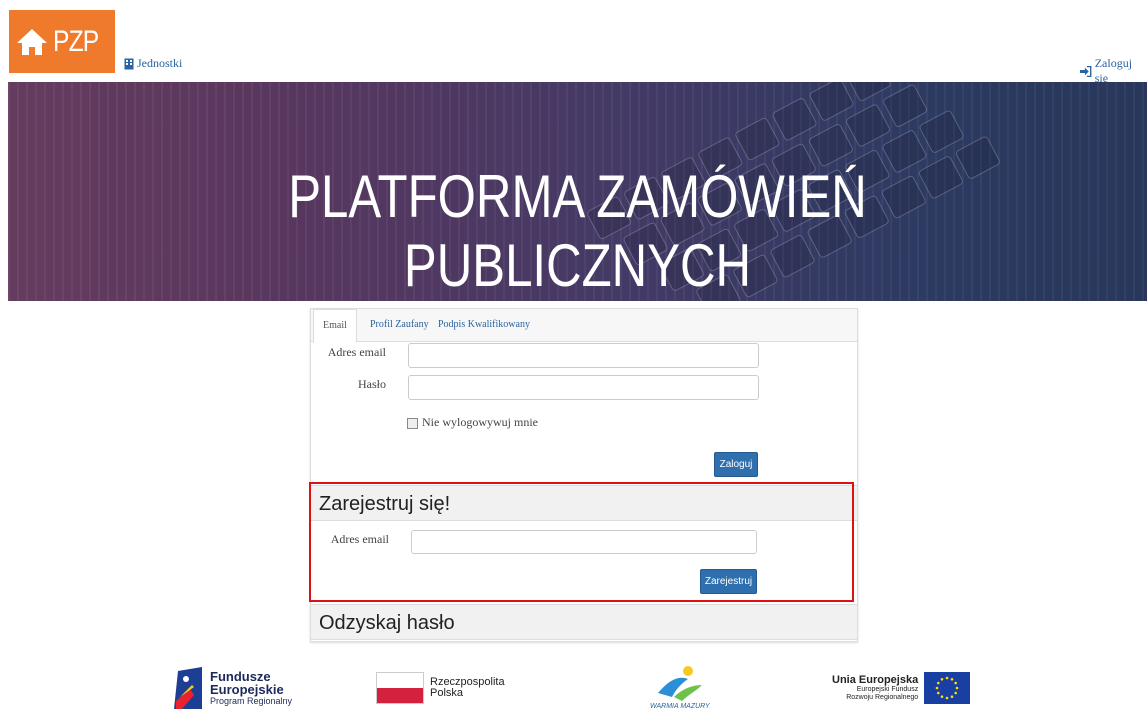 The height and width of the screenshot is (720, 1147). Describe the element at coordinates (882, 697) in the screenshot. I see `eu-line3: Rozwoju Regionalnego` at that location.